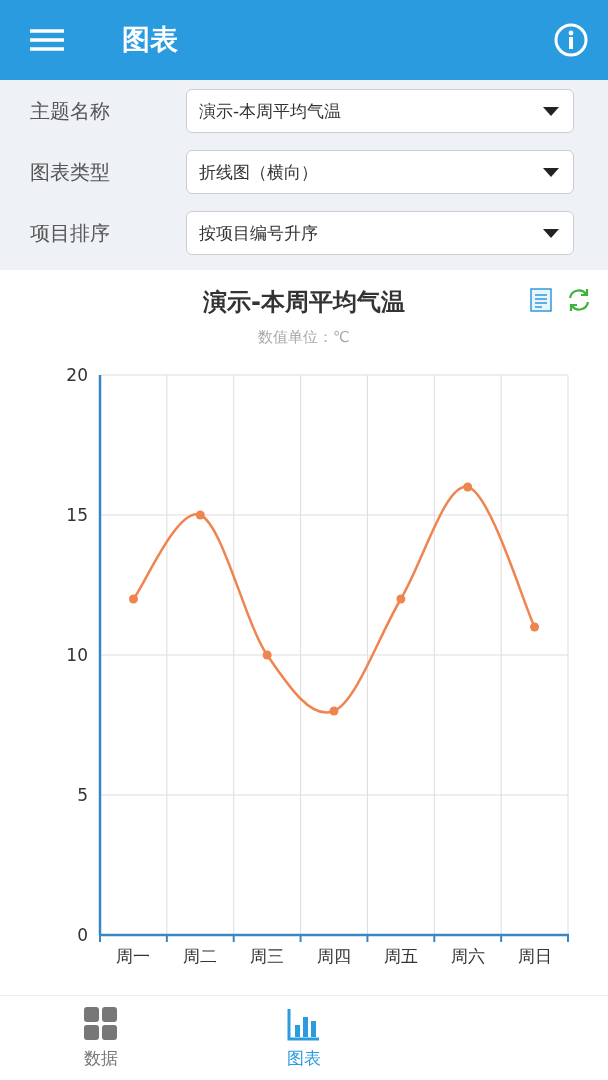 The width and height of the screenshot is (608, 1080). Describe the element at coordinates (304, 302) in the screenshot. I see `chart-title: 演示-本周平均气温` at that location.